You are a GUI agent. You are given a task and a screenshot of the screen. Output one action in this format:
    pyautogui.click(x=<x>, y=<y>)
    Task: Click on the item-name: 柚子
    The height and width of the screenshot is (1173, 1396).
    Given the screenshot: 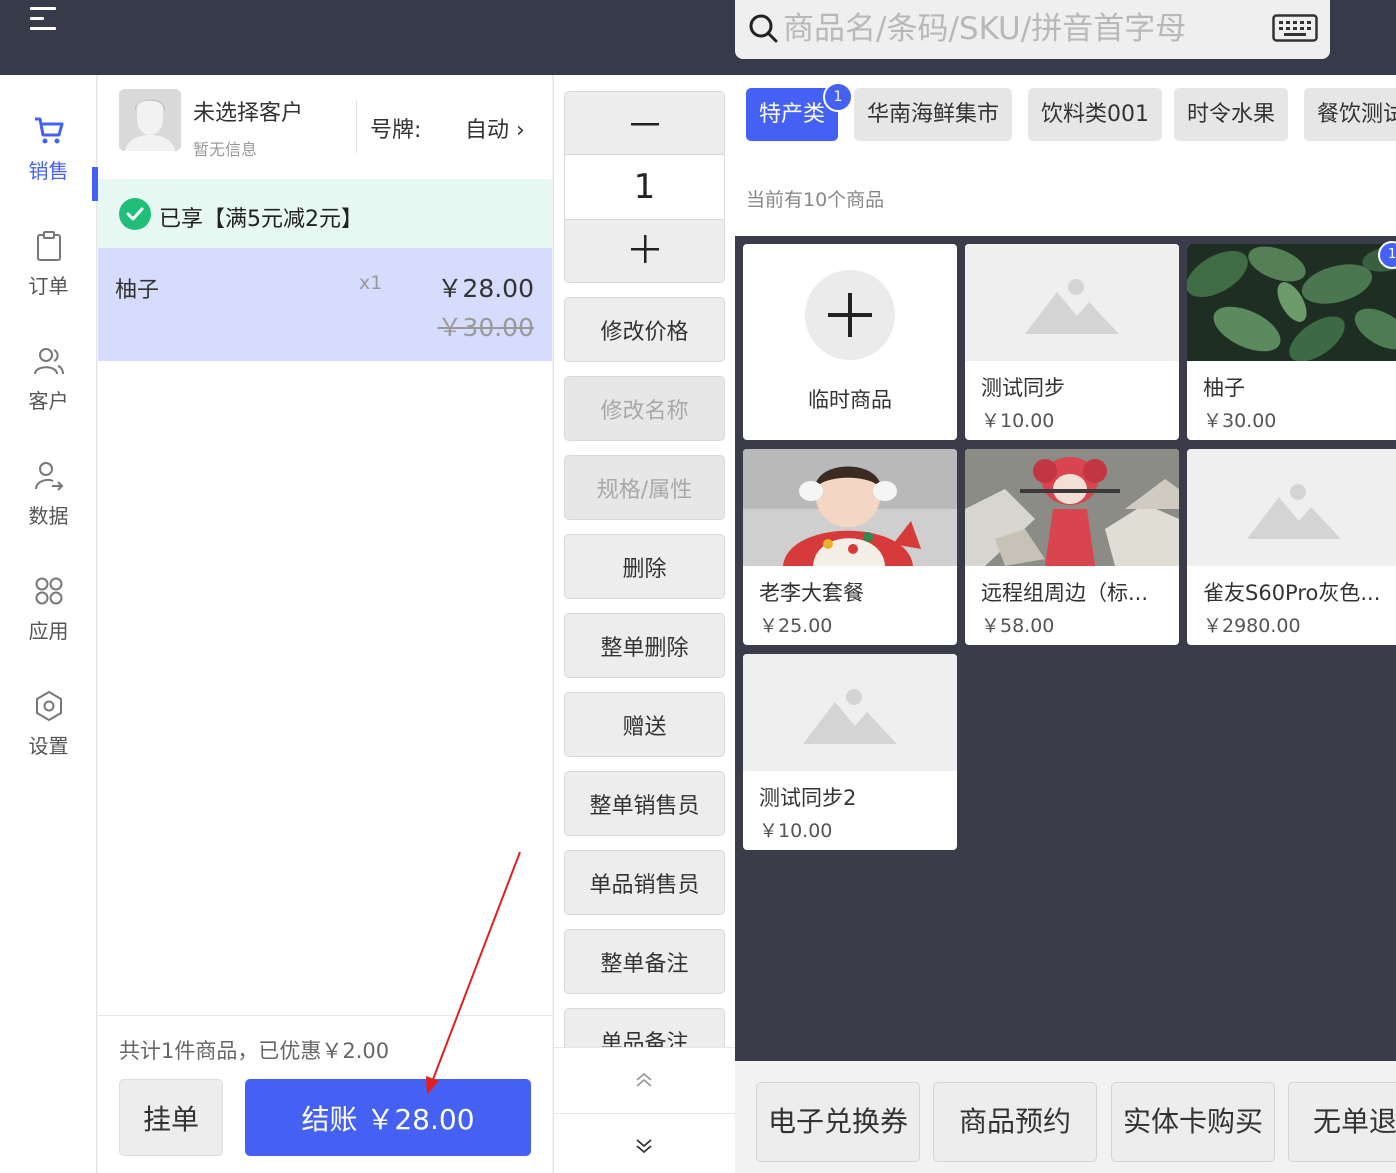 What is the action you would take?
    pyautogui.click(x=137, y=290)
    